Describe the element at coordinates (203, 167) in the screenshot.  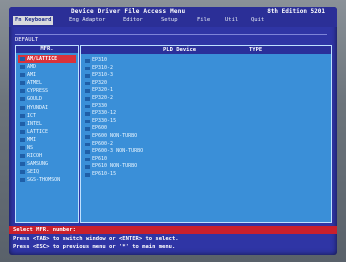
I see `device-item: EP610 NON-TURBO` at that location.